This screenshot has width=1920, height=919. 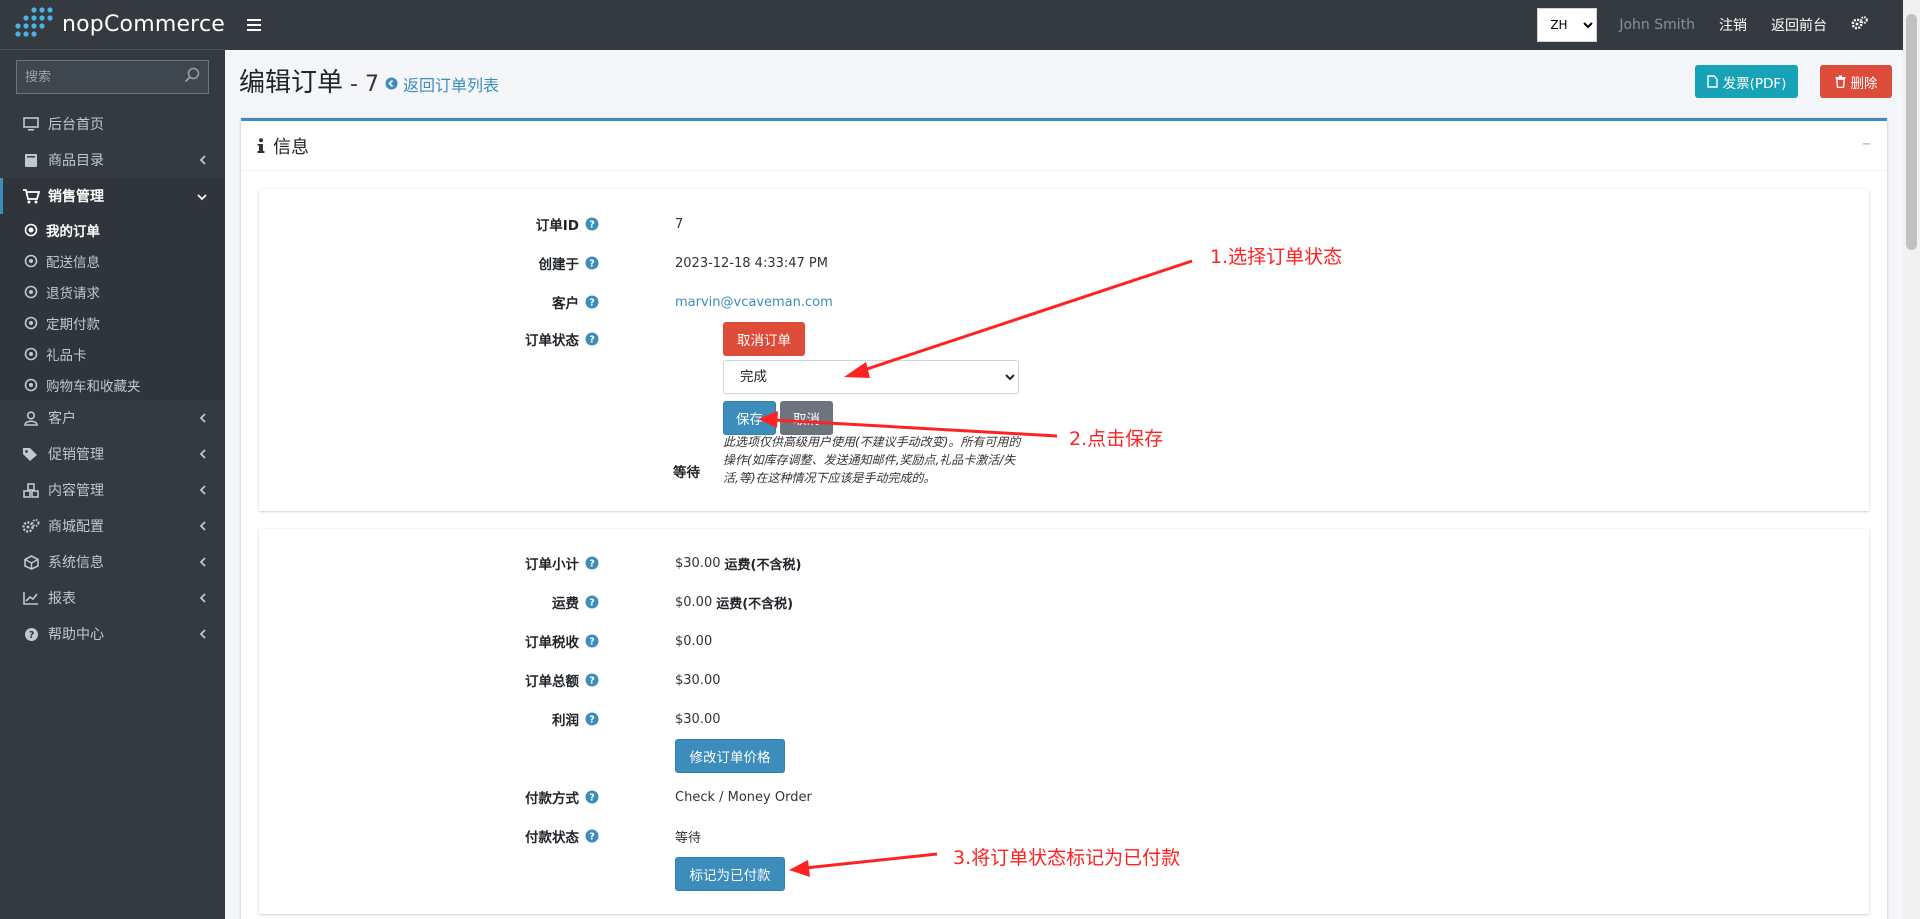 I want to click on field-label: 订单ID, so click(x=557, y=226).